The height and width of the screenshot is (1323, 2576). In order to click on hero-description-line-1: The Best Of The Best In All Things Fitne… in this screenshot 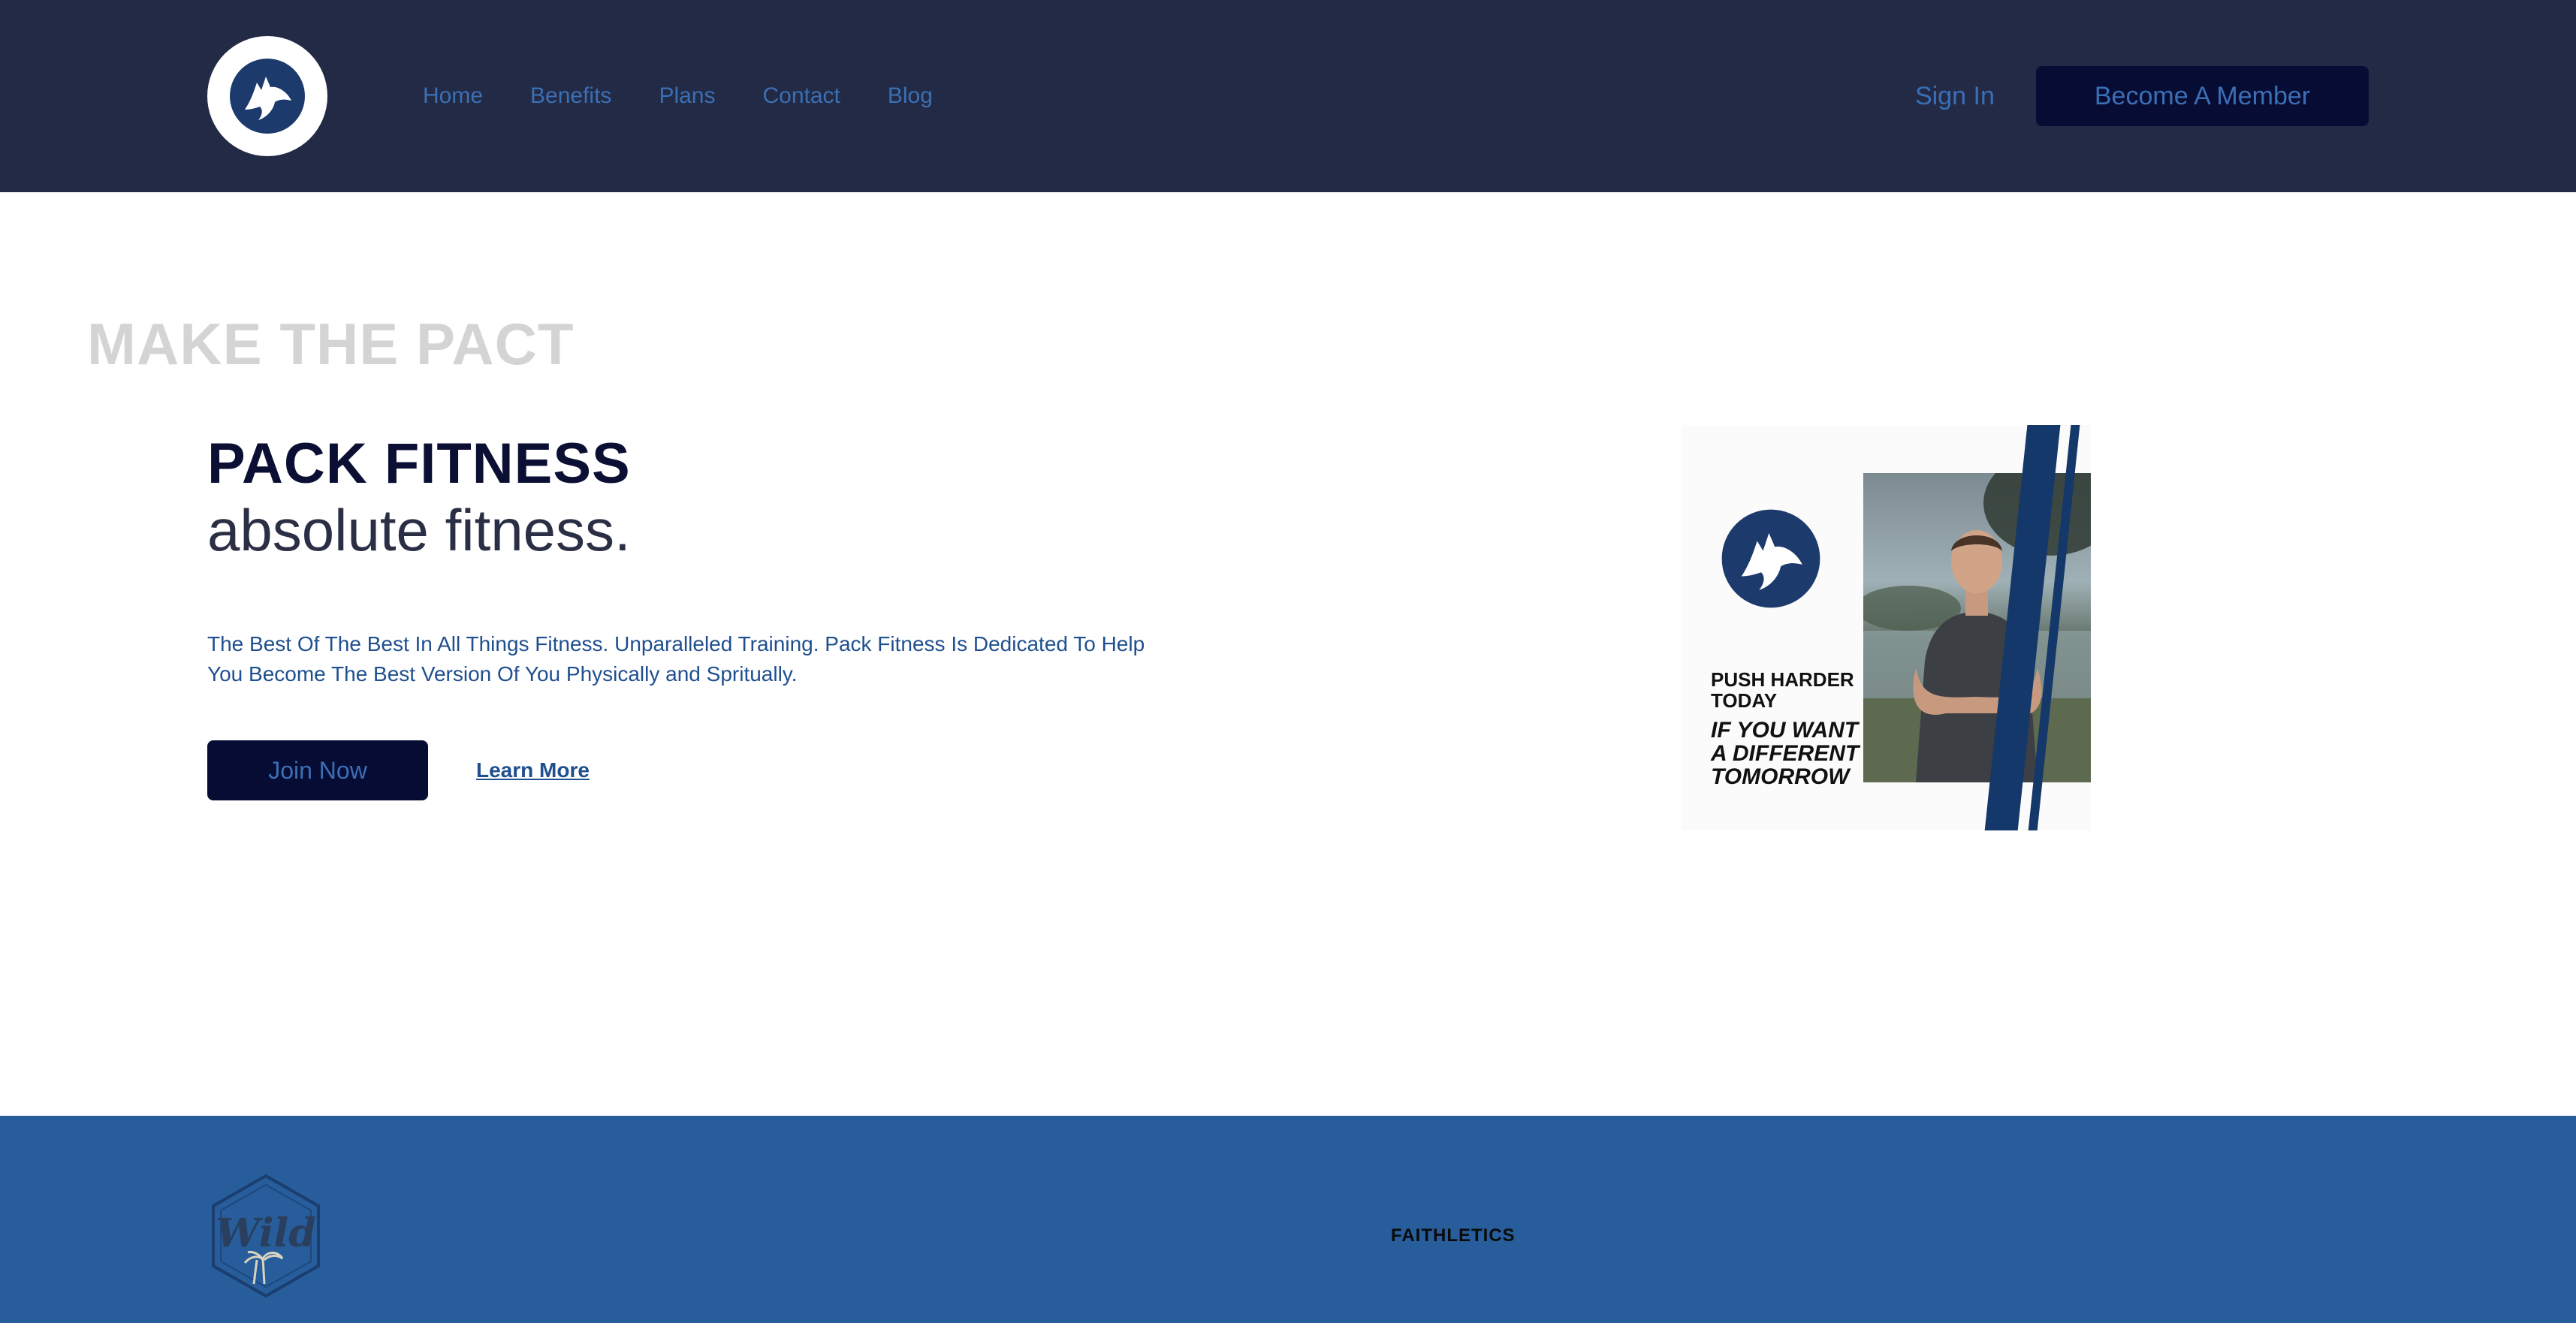, I will do `click(676, 643)`.